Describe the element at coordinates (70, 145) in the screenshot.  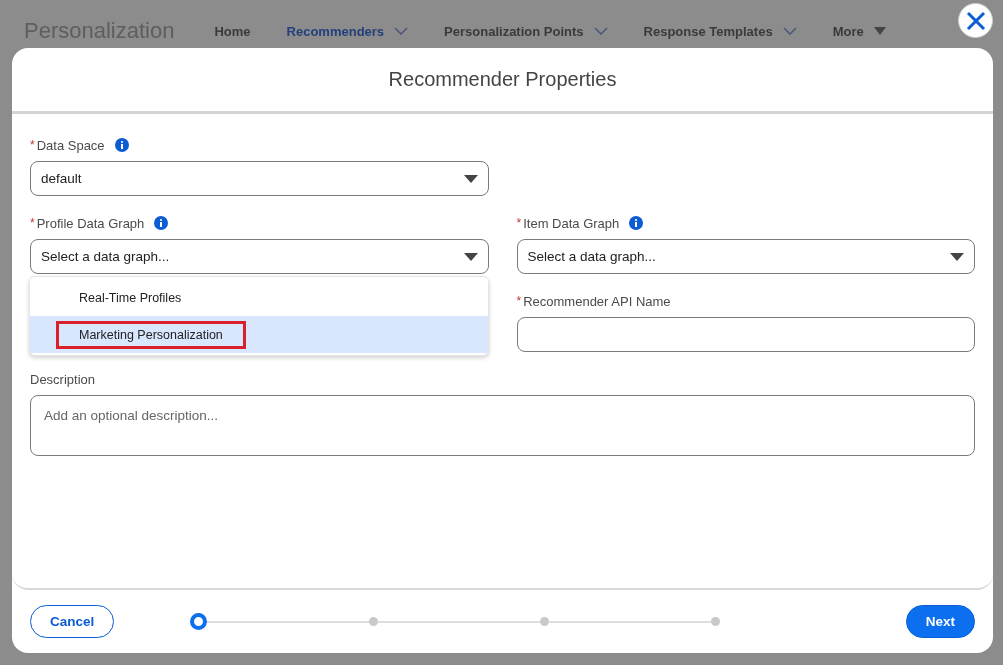
I see `field-label: Data Space` at that location.